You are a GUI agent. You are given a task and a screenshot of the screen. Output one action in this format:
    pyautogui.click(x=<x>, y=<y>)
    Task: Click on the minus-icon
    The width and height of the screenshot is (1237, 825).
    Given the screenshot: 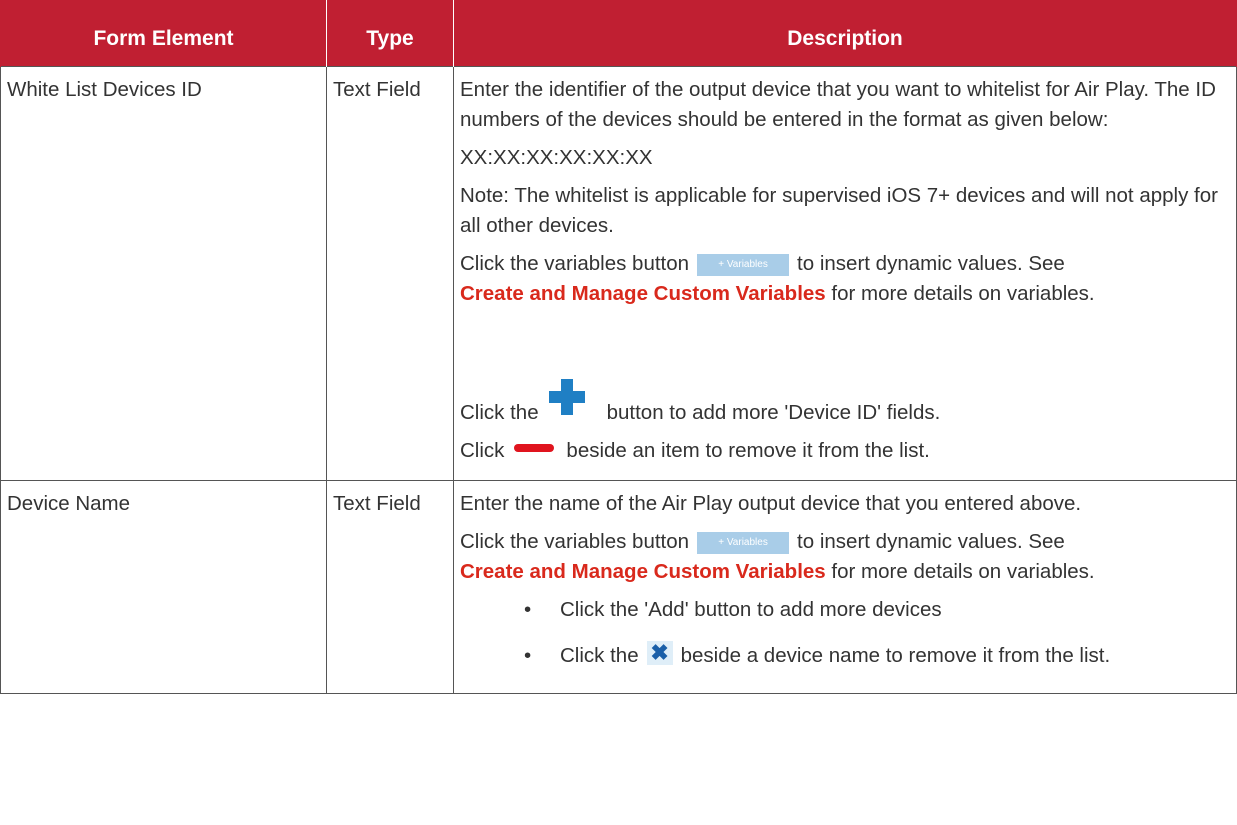 What is the action you would take?
    pyautogui.click(x=534, y=448)
    